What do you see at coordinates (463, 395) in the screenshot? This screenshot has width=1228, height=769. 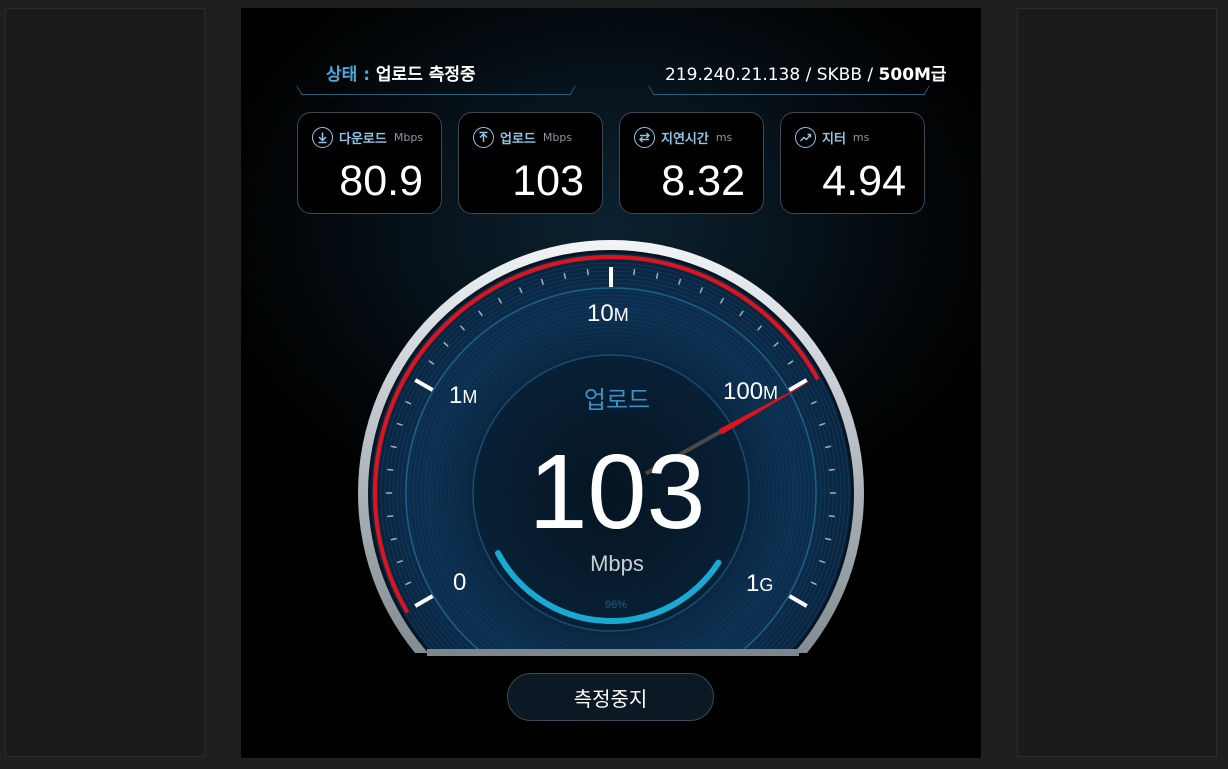 I see `scale-label-1m: 1M` at bounding box center [463, 395].